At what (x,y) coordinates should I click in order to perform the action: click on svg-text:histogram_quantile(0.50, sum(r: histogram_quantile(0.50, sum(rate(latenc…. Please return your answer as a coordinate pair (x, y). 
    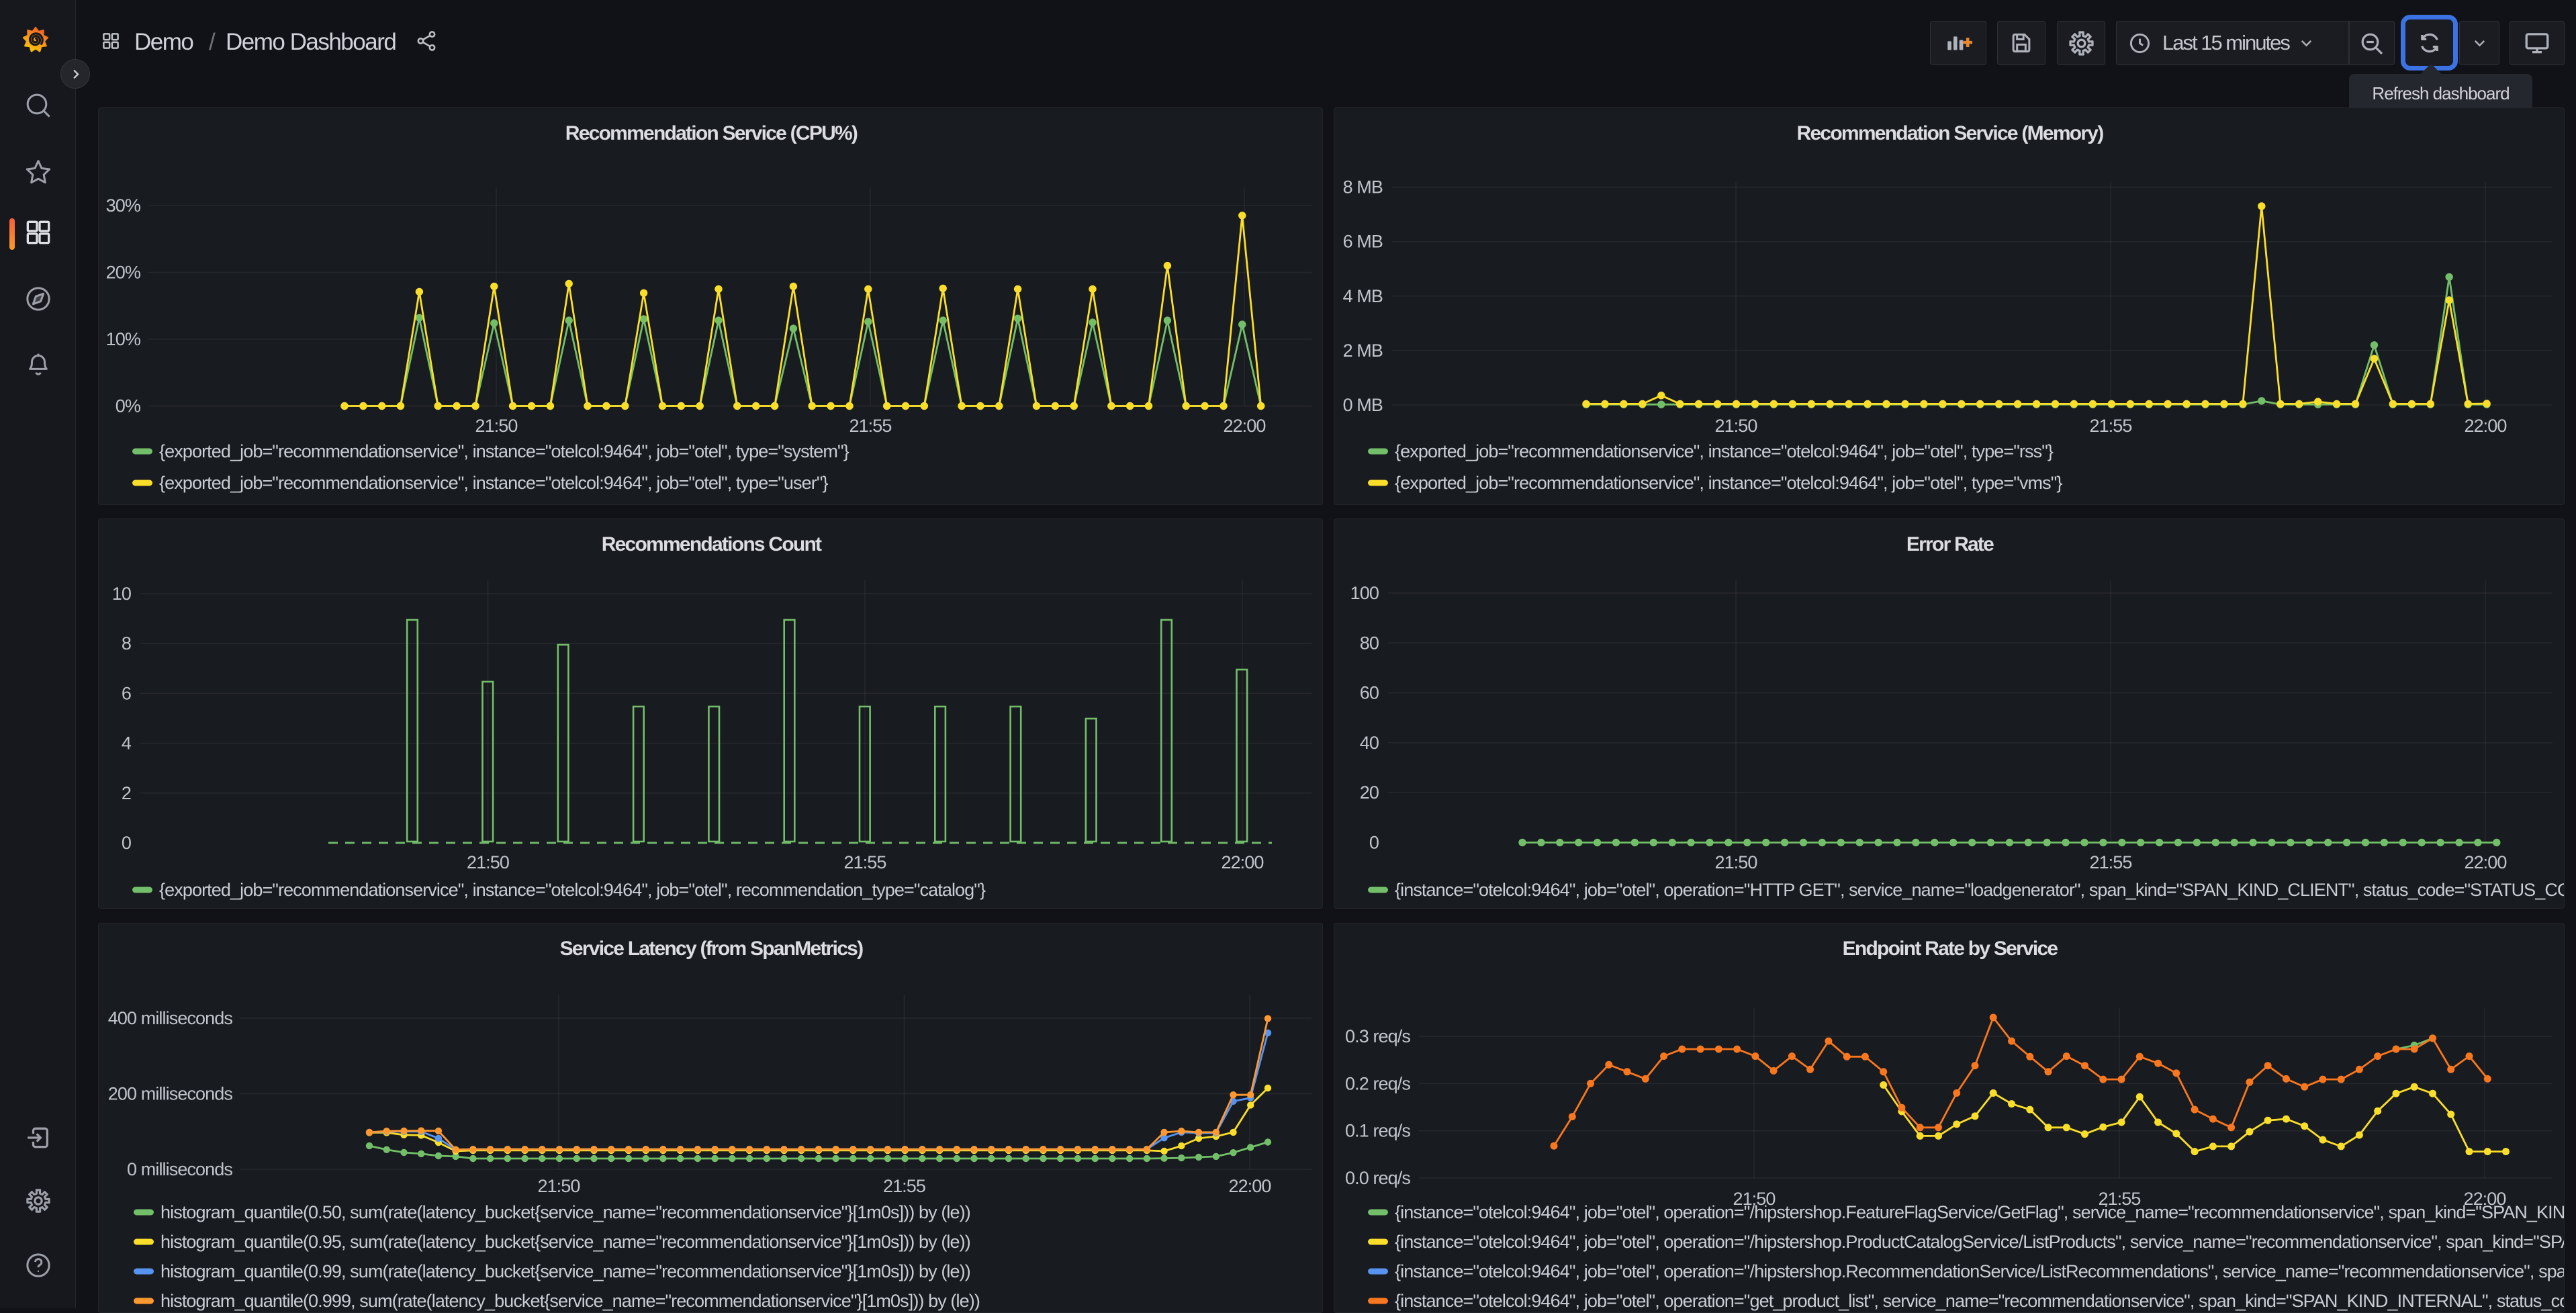
    Looking at the image, I should click on (565, 1212).